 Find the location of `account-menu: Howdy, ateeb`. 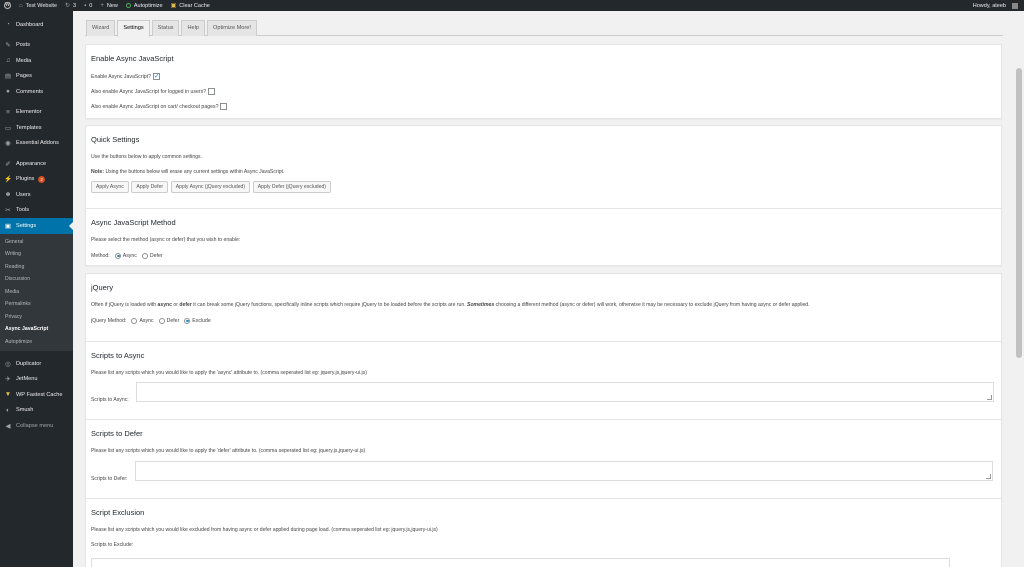

account-menu: Howdy, ateeb is located at coordinates (996, 5).